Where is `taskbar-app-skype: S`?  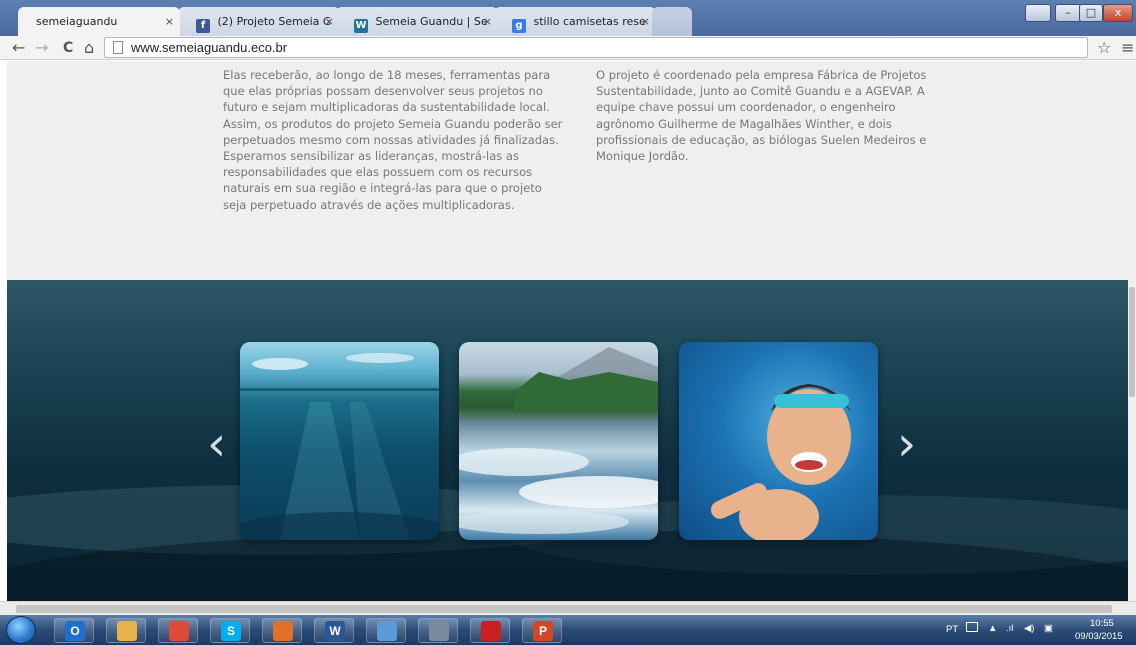
taskbar-app-skype: S is located at coordinates (230, 630).